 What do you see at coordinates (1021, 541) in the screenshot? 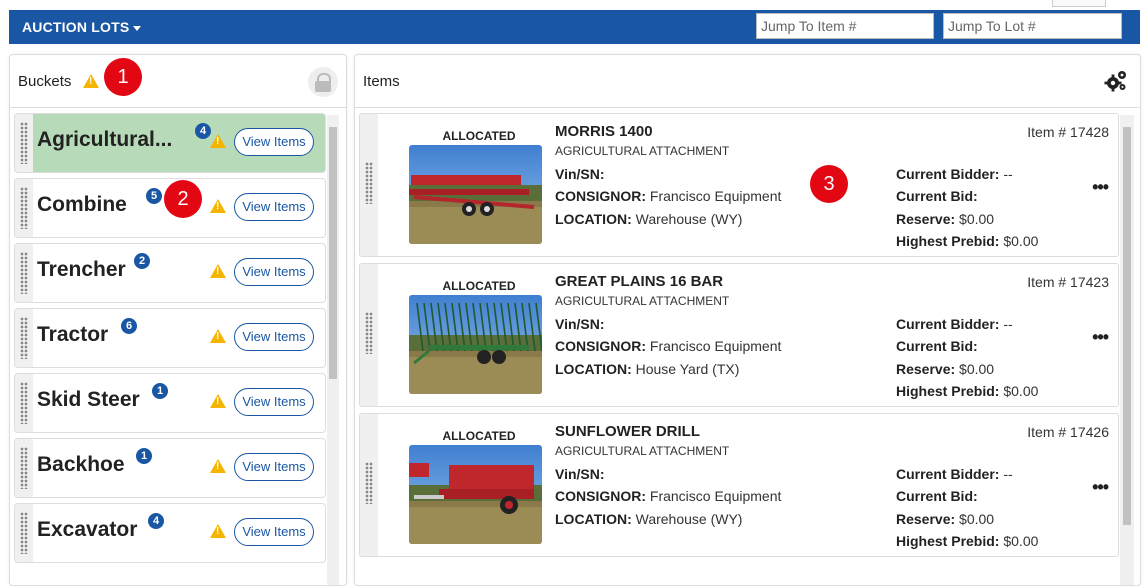
I see `highest-prebid-value: $0.00` at bounding box center [1021, 541].